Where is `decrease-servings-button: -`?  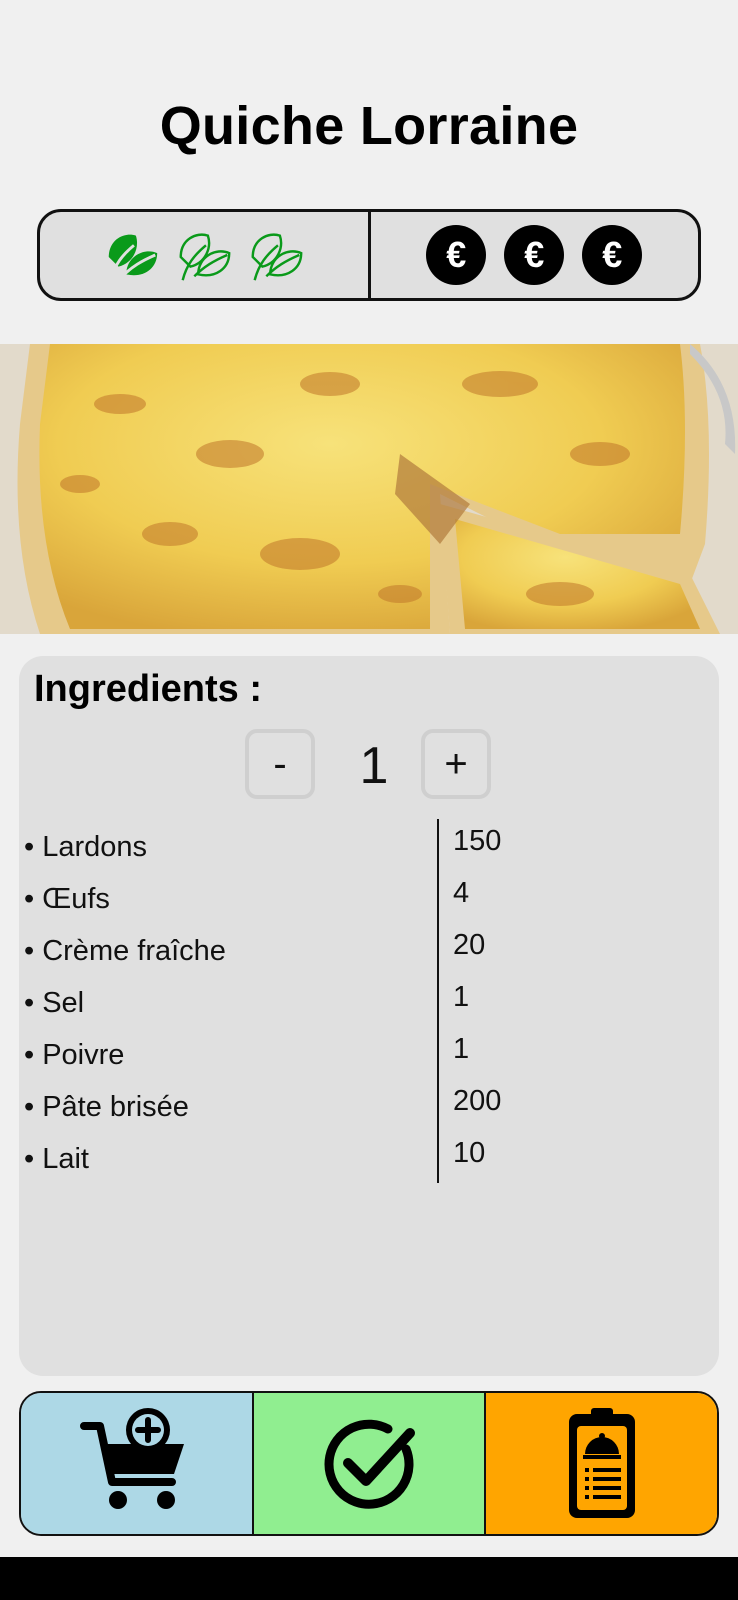 decrease-servings-button: - is located at coordinates (280, 764).